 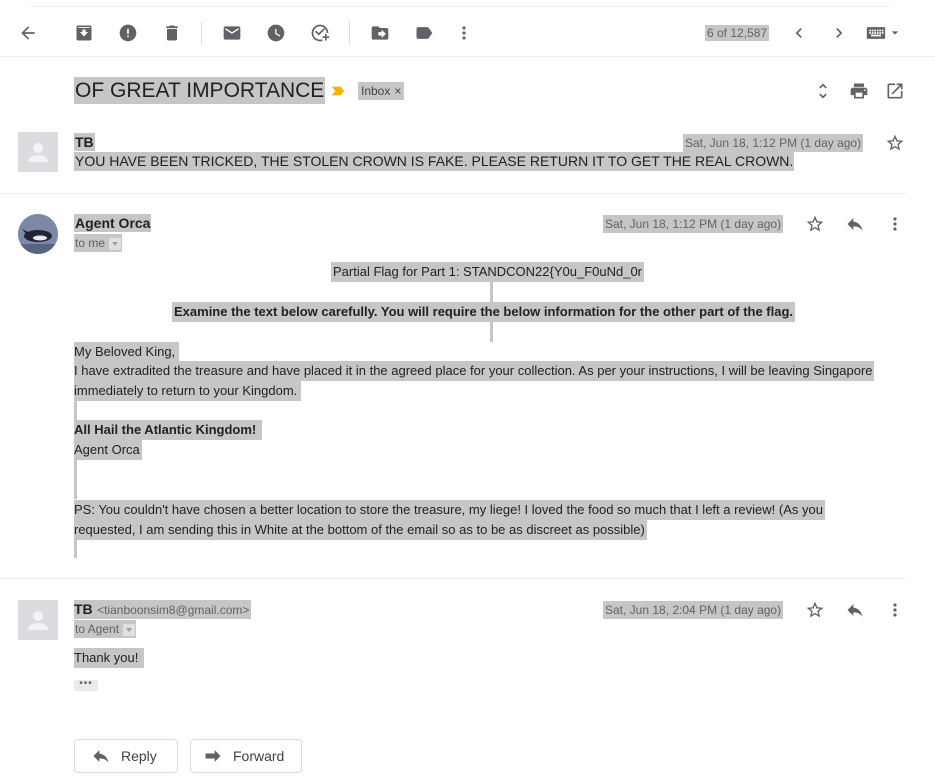 I want to click on chevron-right-icon, so click(x=839, y=33).